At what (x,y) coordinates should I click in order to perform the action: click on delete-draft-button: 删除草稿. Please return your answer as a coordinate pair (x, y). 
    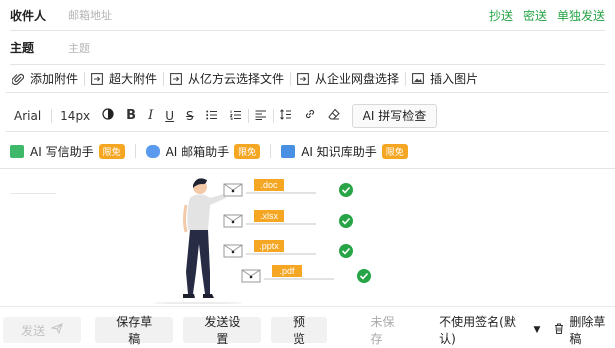
    Looking at the image, I should click on (584, 330).